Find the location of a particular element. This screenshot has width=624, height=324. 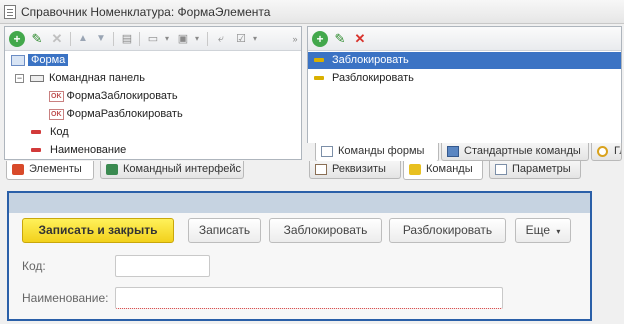

tree-item-code: Код is located at coordinates (50, 132).